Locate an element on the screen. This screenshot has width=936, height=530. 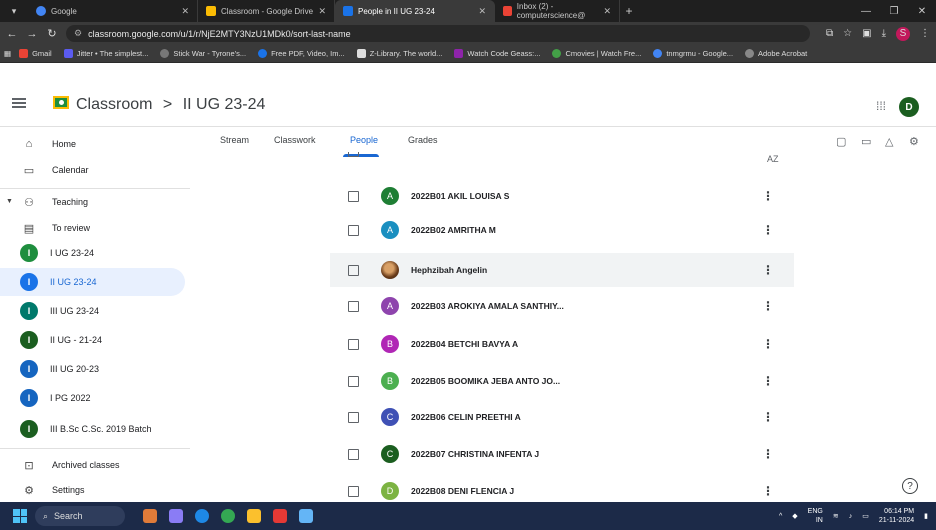
sidebar-item-class: I III UG 20-23 is located at coordinates (92, 369).